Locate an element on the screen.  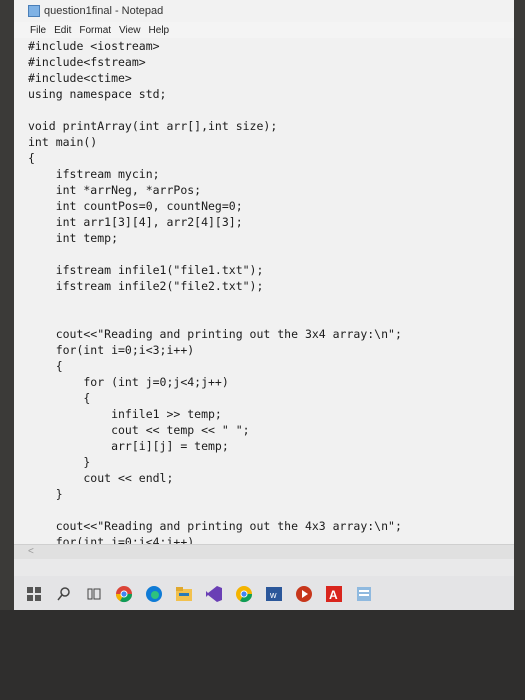
code-line: void printArray(int arr[],int size); is located at coordinates (153, 126).